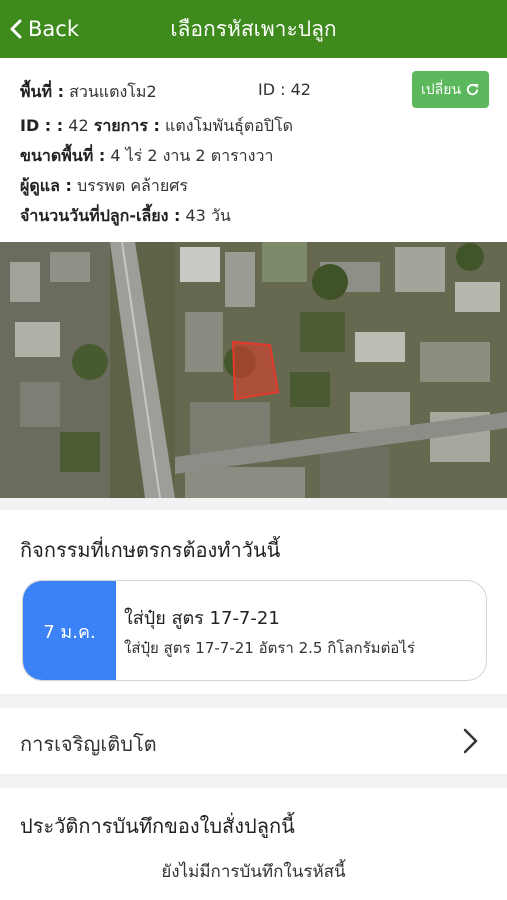 The width and height of the screenshot is (507, 900). Describe the element at coordinates (157, 826) in the screenshot. I see `history-title: ประวัติการบันทึกของใบสั่งปลูกนี้` at that location.